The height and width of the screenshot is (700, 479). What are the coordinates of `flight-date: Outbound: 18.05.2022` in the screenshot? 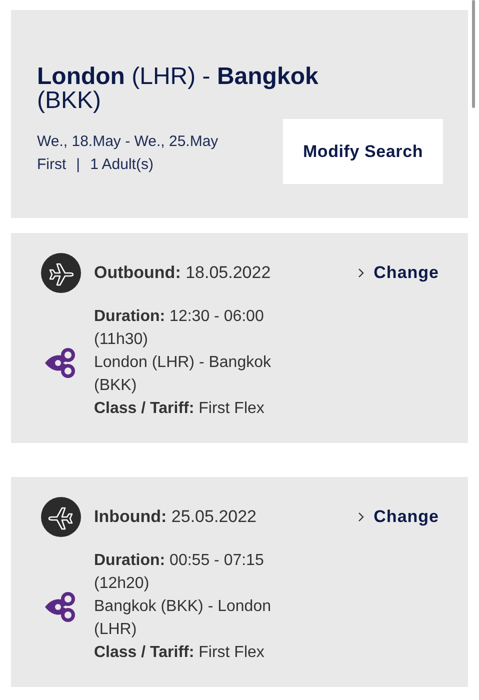 It's located at (183, 273).